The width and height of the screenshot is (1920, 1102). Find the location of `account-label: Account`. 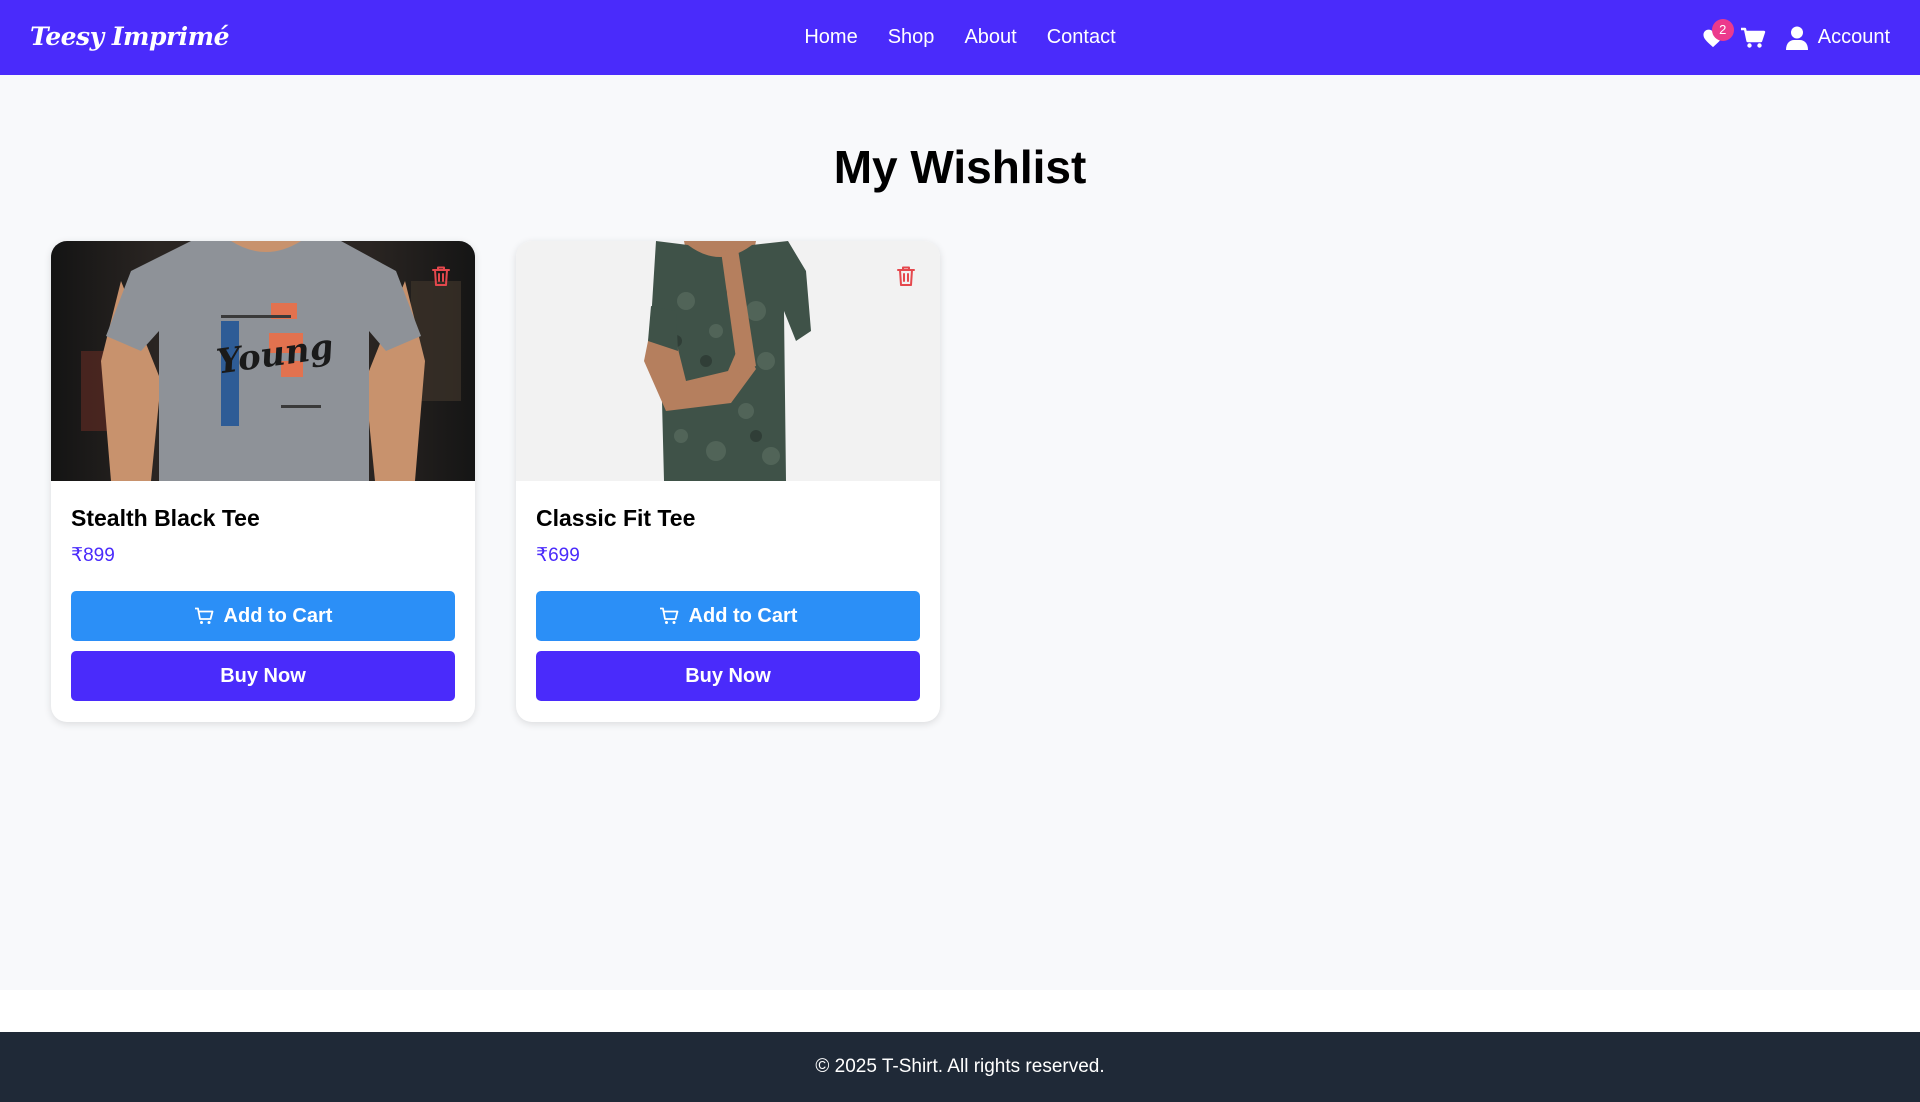

account-label: Account is located at coordinates (1853, 37).